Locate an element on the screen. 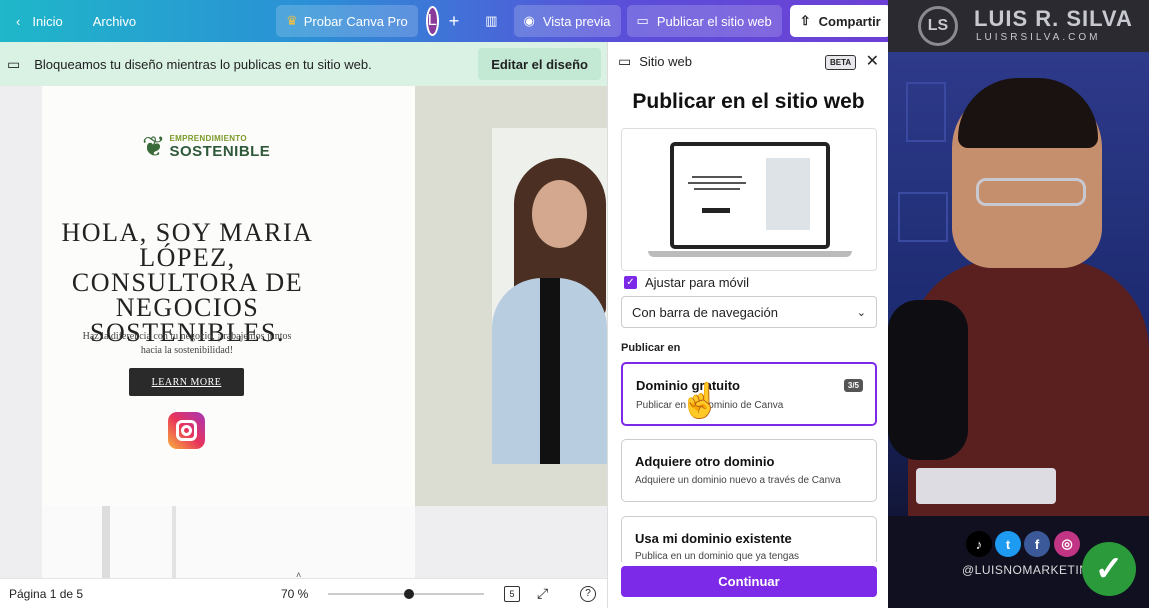 The height and width of the screenshot is (608, 1149). zoom-slider is located at coordinates (406, 594).